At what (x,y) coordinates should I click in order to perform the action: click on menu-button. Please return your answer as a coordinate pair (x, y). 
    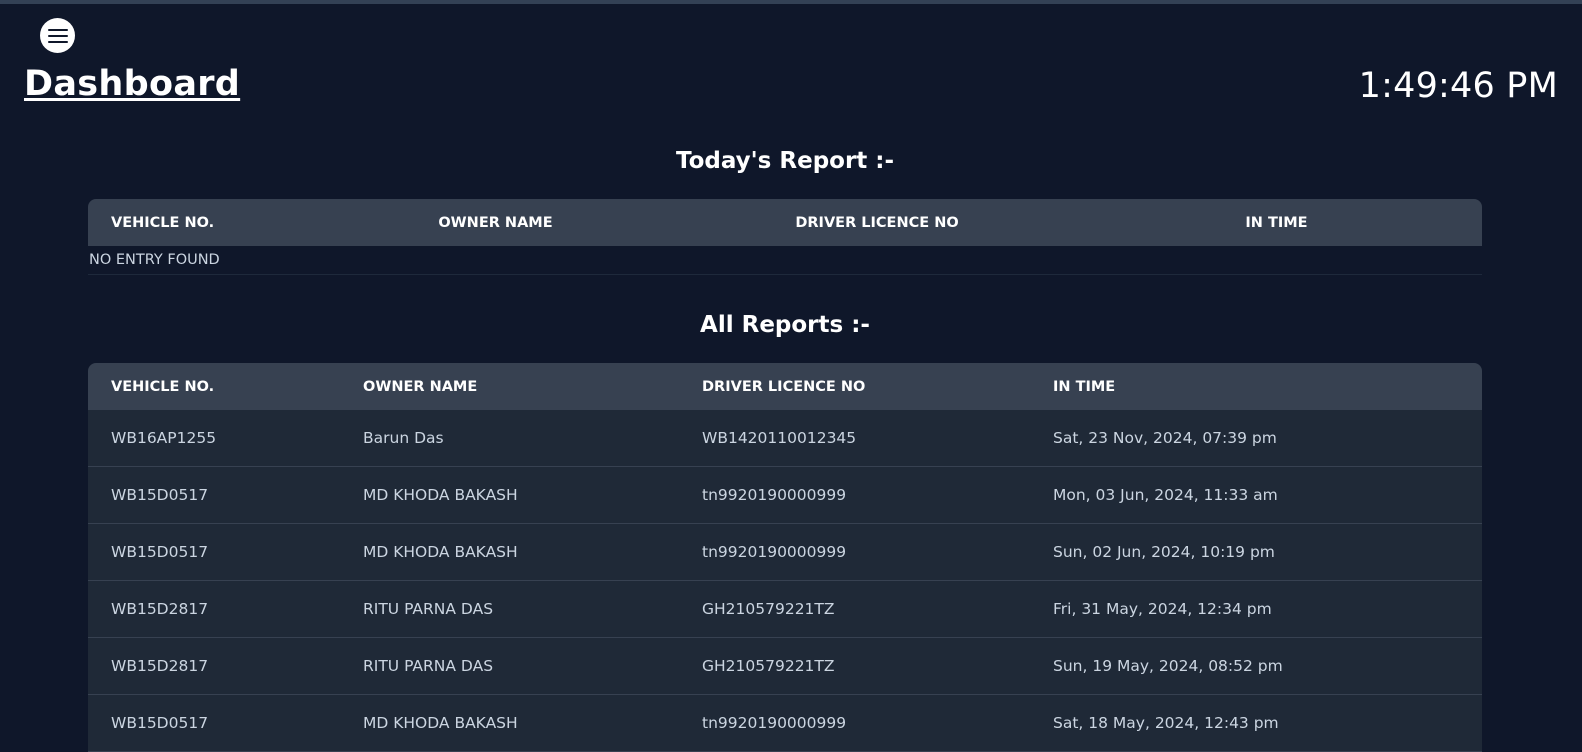
    Looking at the image, I should click on (57, 35).